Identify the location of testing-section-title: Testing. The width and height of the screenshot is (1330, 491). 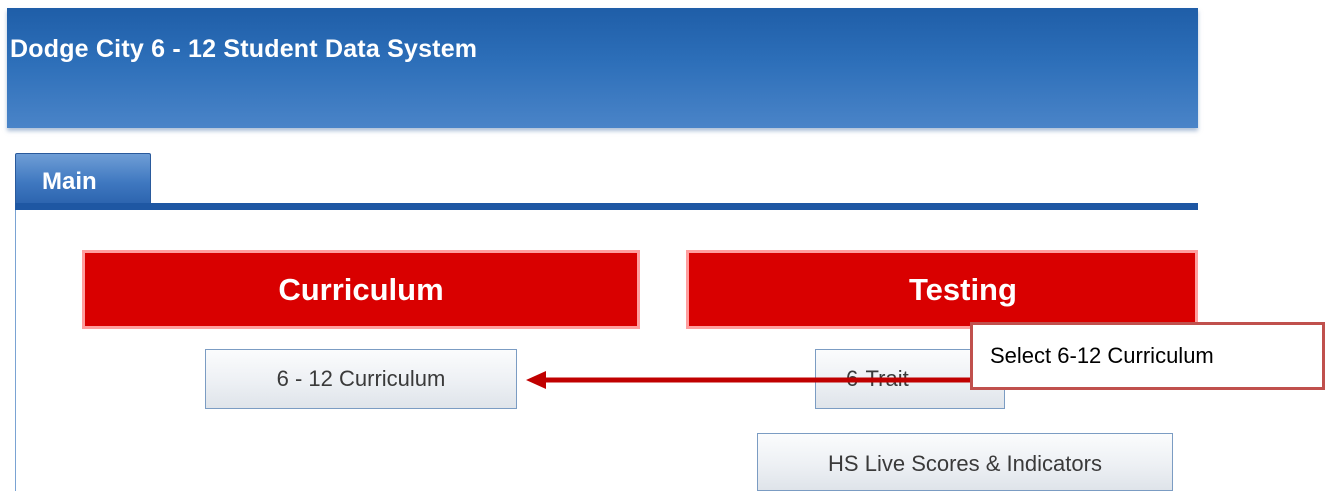
(963, 289).